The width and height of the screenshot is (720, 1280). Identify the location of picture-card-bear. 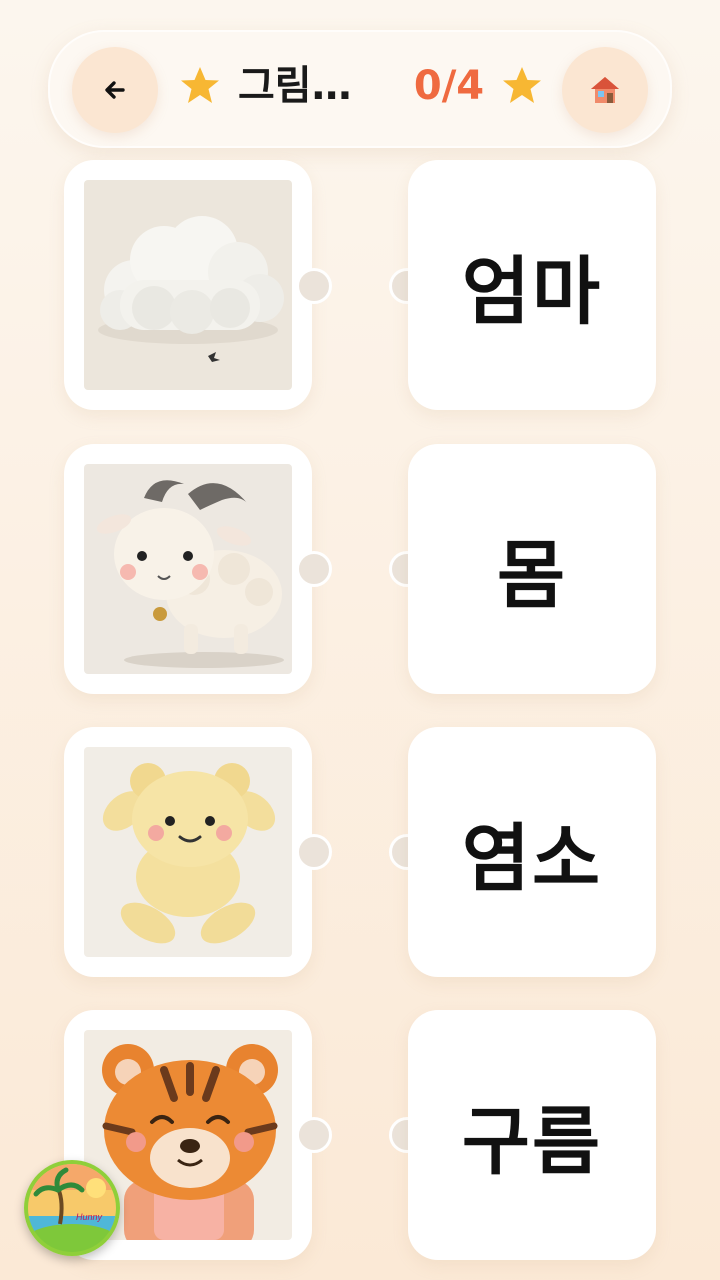
(188, 852).